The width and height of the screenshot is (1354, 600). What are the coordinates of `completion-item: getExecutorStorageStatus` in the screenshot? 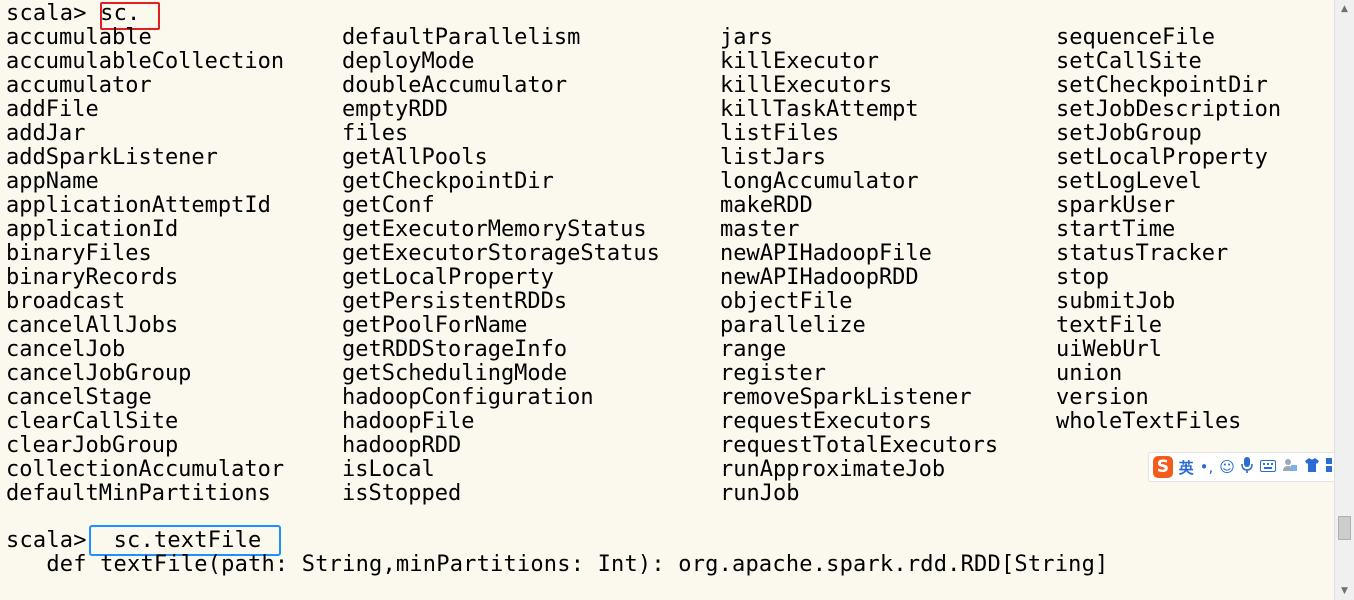 It's located at (501, 253).